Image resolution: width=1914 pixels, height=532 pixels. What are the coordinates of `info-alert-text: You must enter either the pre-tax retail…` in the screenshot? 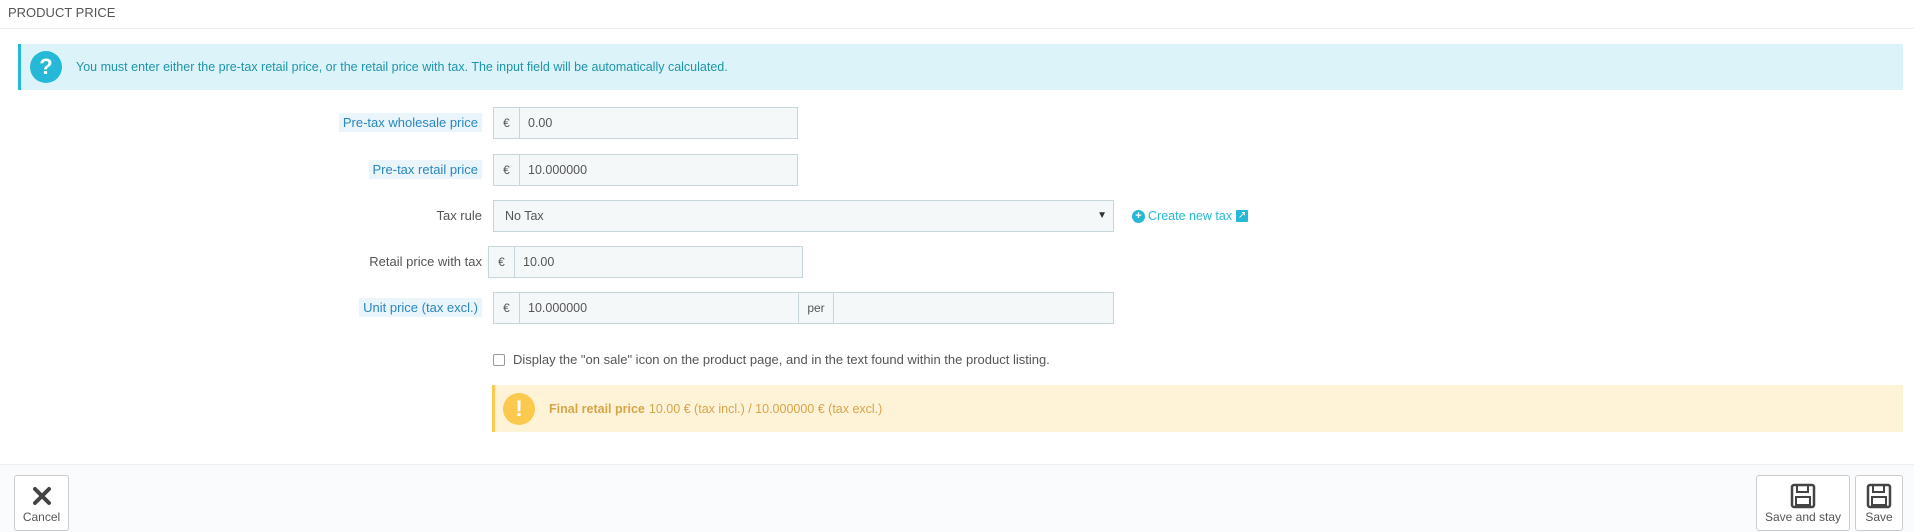 It's located at (402, 67).